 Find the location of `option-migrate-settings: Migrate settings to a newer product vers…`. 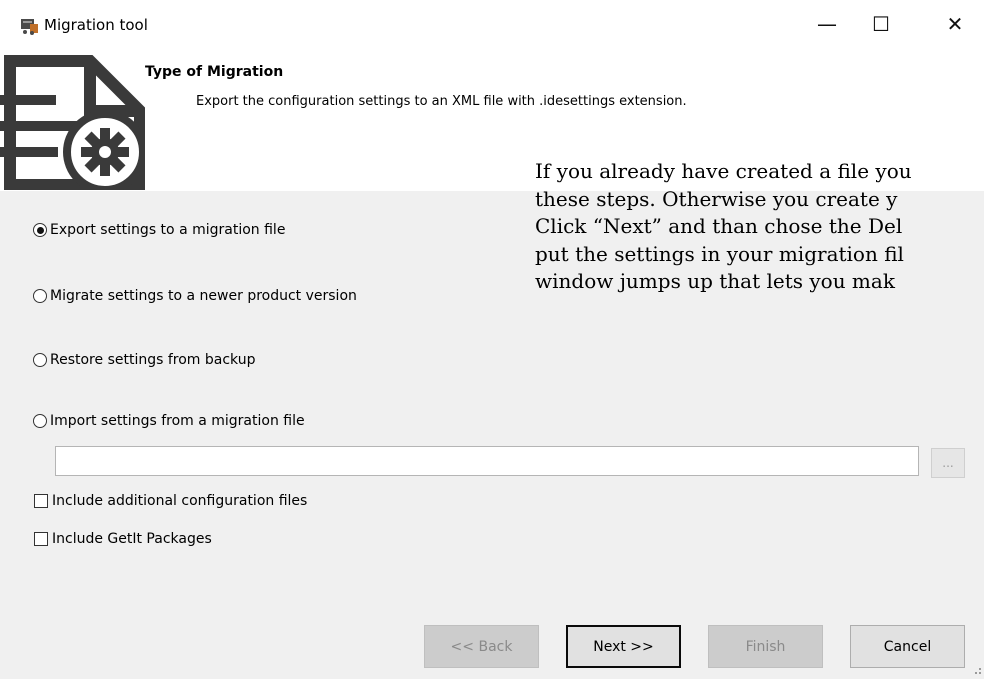

option-migrate-settings: Migrate settings to a newer product vers… is located at coordinates (195, 296).